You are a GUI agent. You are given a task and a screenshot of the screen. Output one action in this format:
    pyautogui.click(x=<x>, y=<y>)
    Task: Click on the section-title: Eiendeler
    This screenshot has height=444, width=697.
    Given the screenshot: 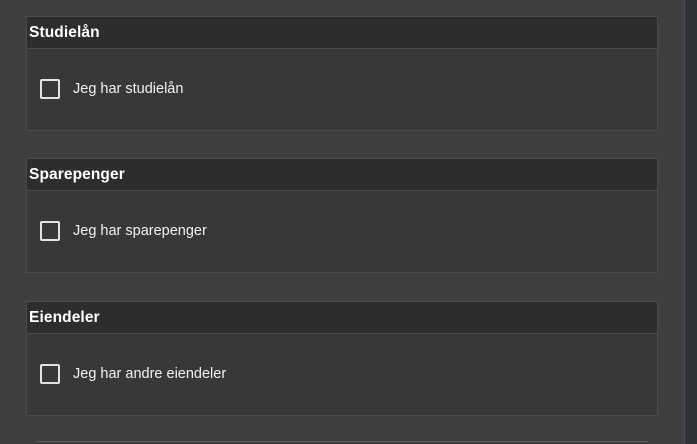 What is the action you would take?
    pyautogui.click(x=342, y=318)
    